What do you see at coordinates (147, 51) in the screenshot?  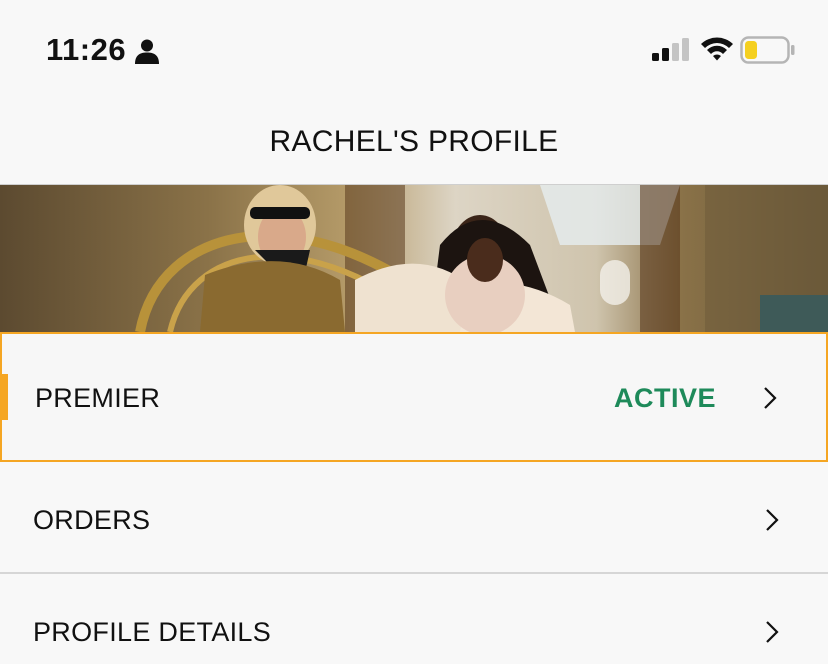 I see `person-icon` at bounding box center [147, 51].